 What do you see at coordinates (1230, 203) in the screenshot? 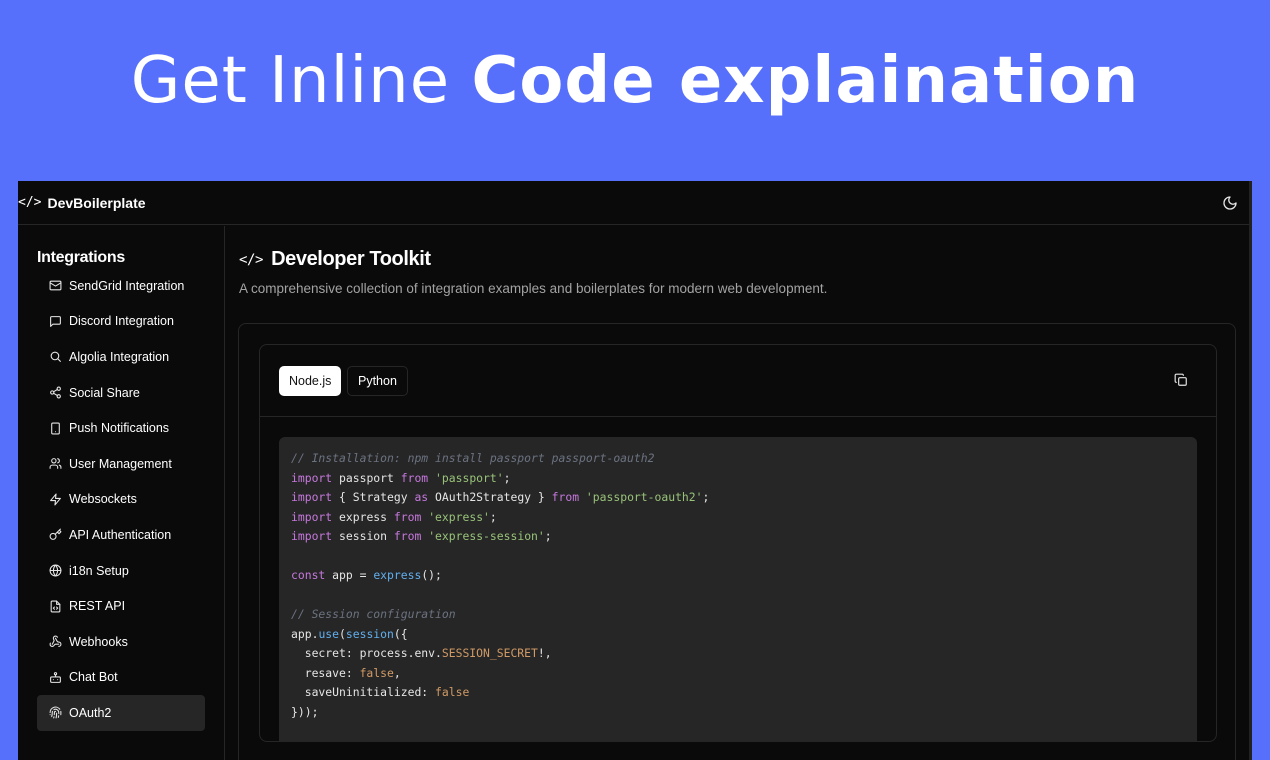
I see `theme-toggle-moon-icon` at bounding box center [1230, 203].